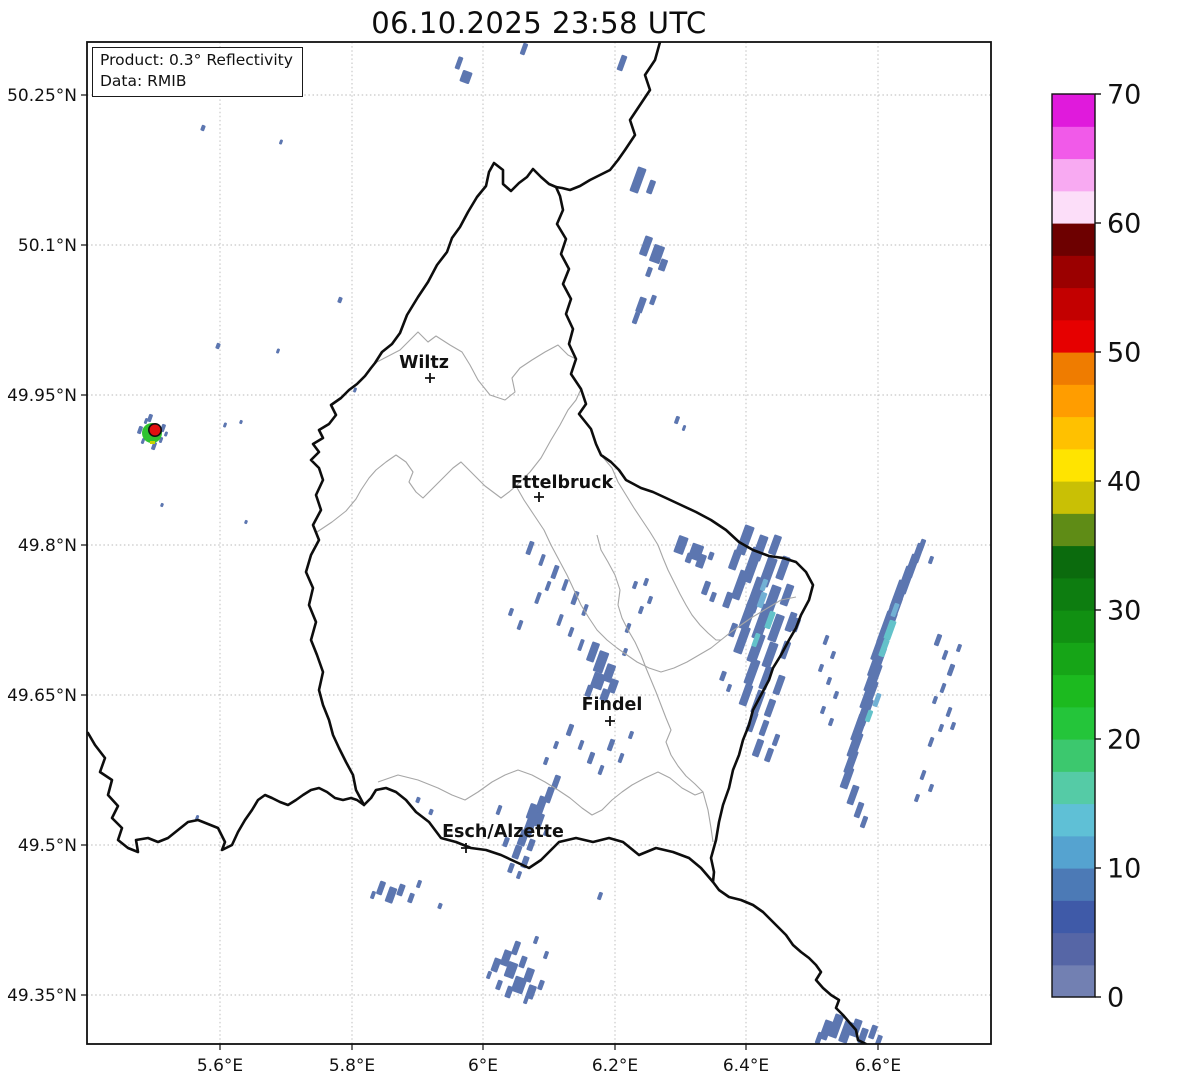 The width and height of the screenshot is (1184, 1081). What do you see at coordinates (152, 442) in the screenshot?
I see `radar-site-fleck` at bounding box center [152, 442].